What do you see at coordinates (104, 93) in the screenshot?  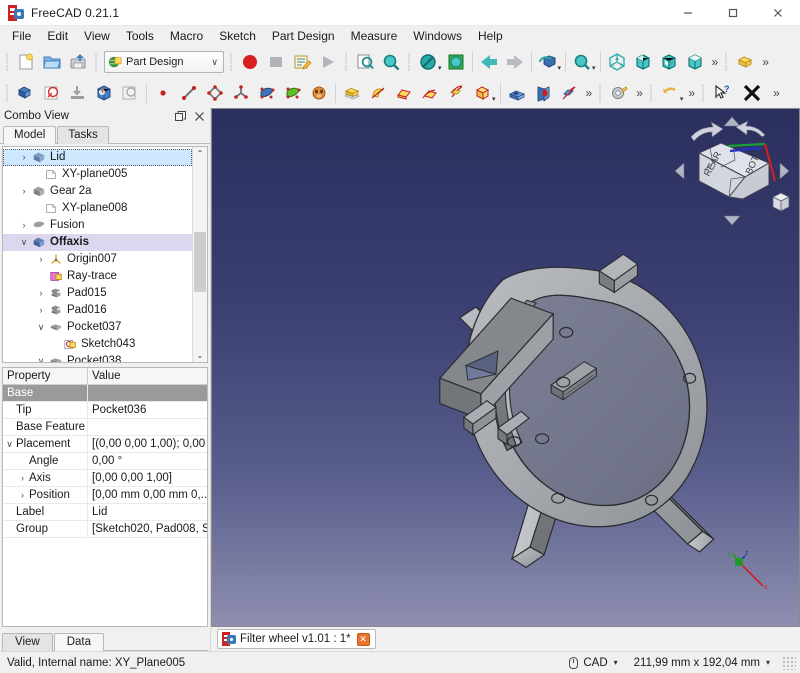 I see `validate-sketch-button` at bounding box center [104, 93].